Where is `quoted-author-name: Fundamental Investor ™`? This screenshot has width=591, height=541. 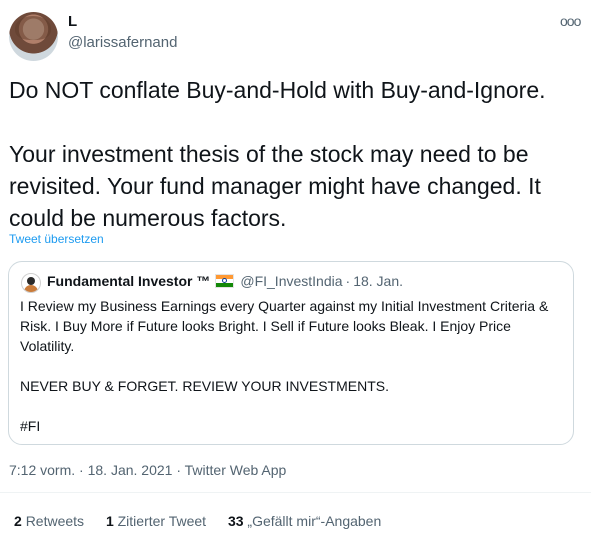 quoted-author-name: Fundamental Investor ™ is located at coordinates (129, 281).